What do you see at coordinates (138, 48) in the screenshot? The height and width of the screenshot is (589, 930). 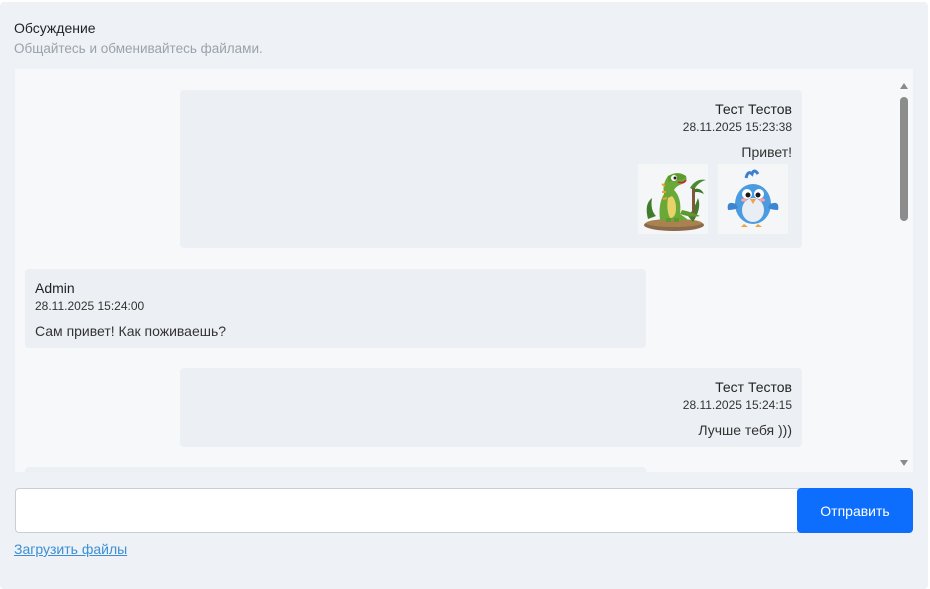 I see `page-subtitle: Общайтесь и обменивайтесь файлами.` at bounding box center [138, 48].